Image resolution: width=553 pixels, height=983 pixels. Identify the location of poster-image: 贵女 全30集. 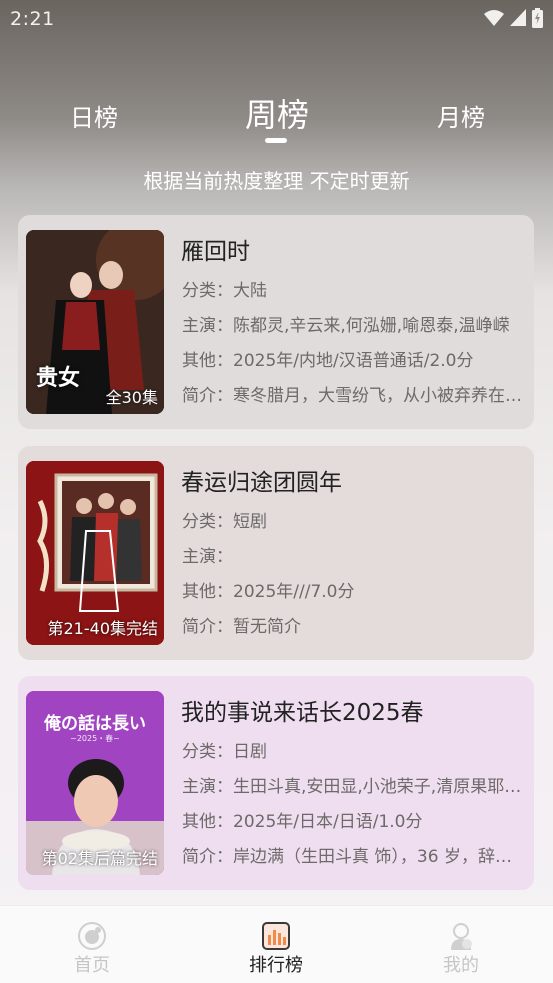
(95, 322).